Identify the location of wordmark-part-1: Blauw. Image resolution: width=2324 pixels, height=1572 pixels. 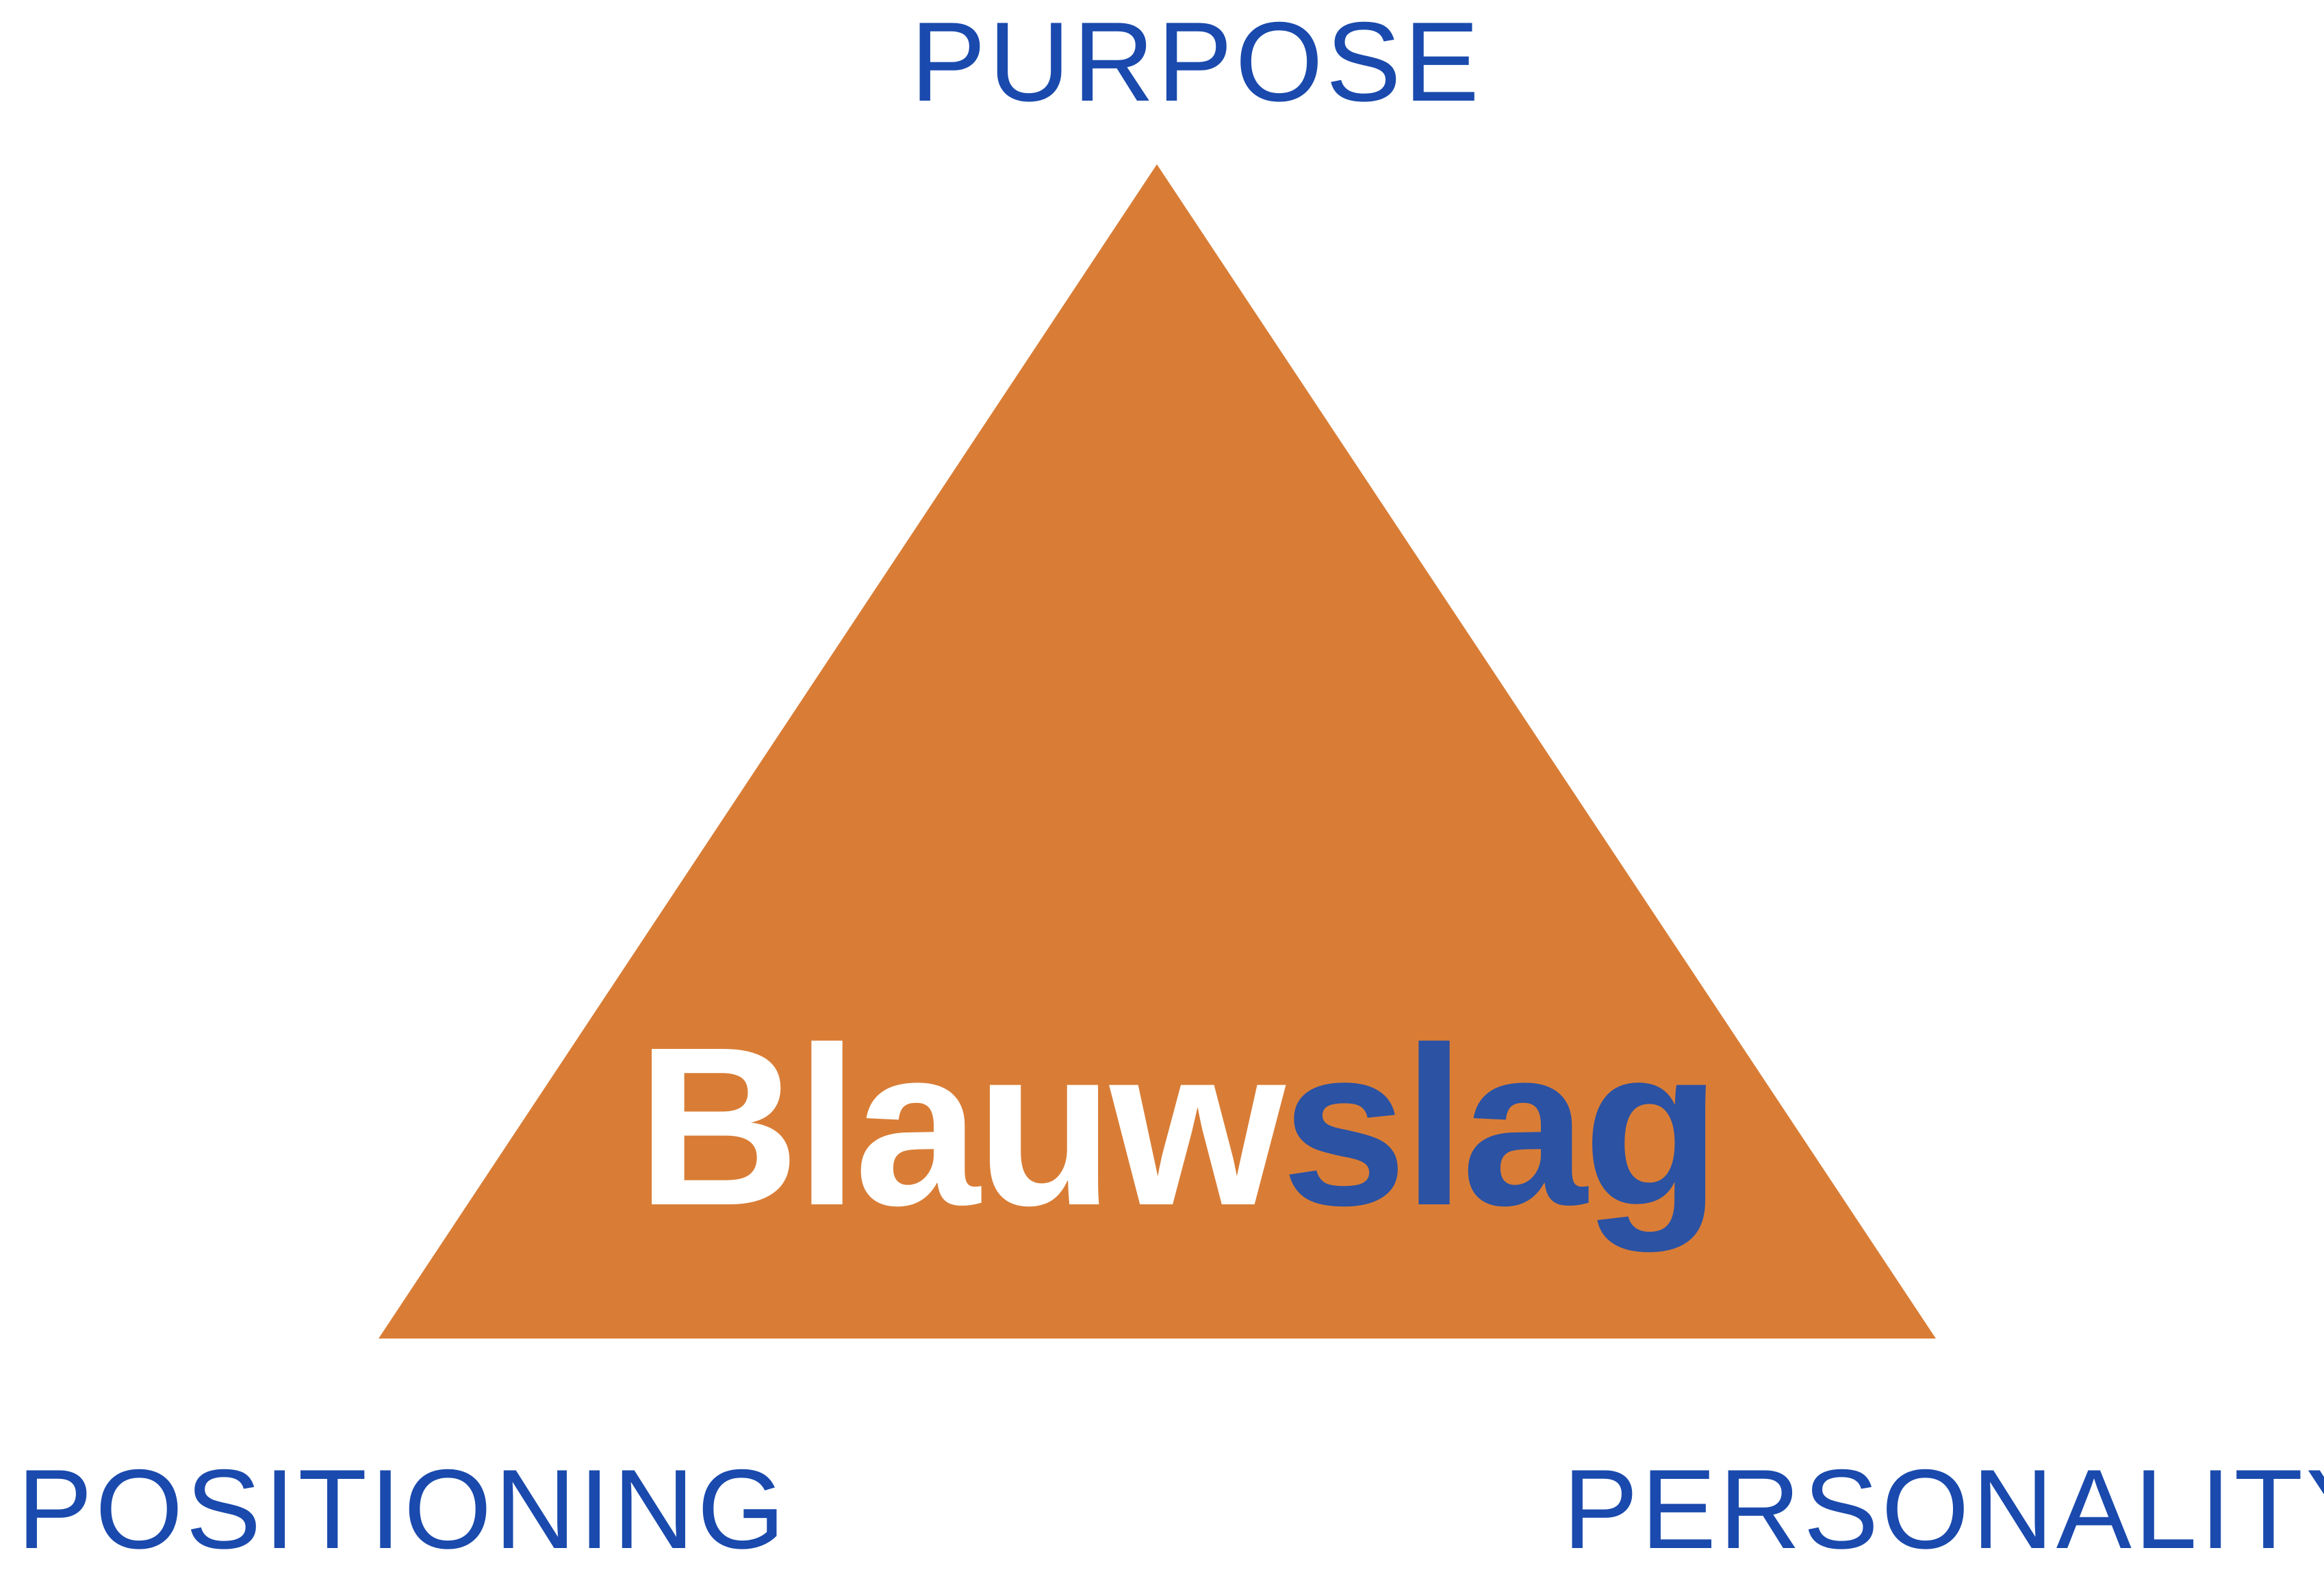
(961, 1126).